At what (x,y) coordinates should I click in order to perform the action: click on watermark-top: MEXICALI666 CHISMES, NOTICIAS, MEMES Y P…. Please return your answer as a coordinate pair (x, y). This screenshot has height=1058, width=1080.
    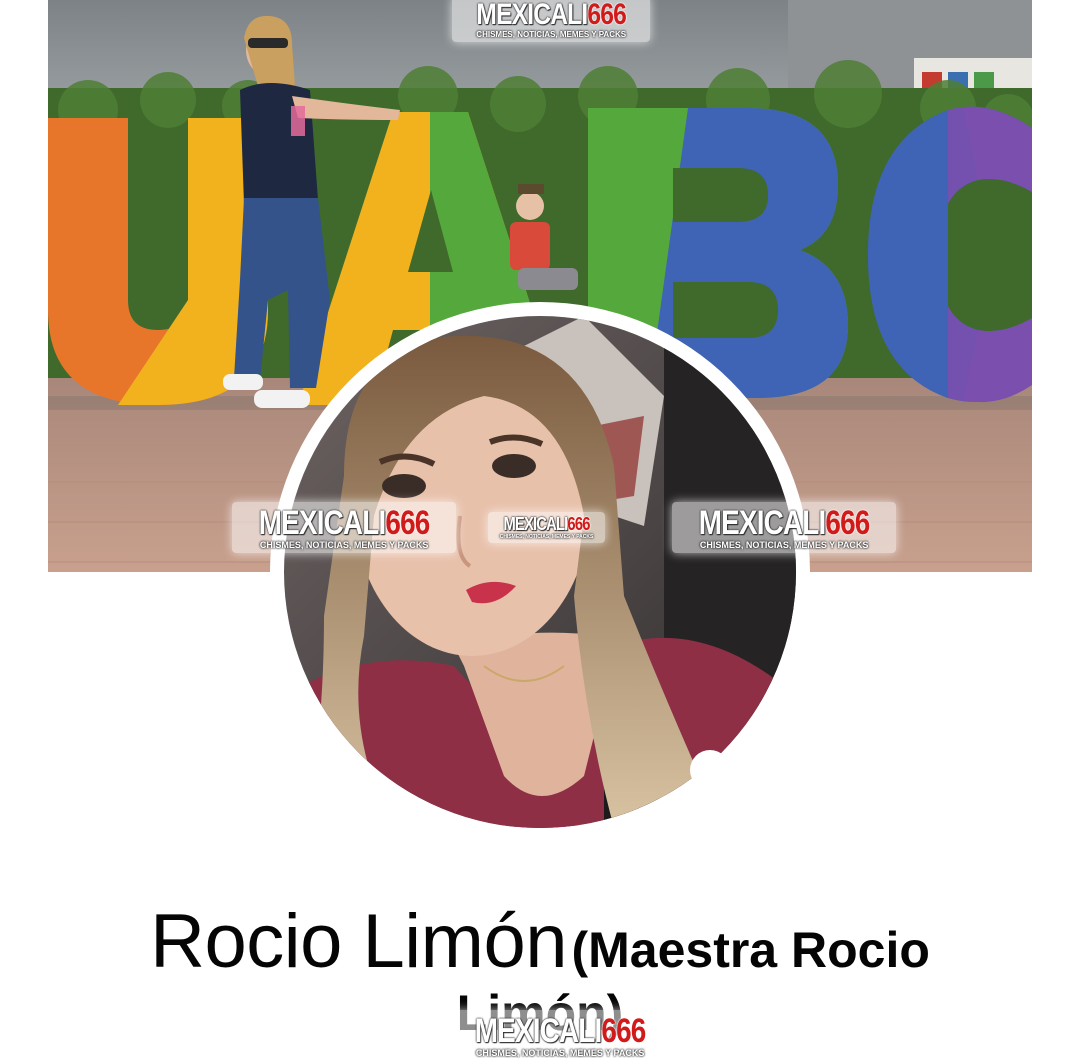
    Looking at the image, I should click on (551, 21).